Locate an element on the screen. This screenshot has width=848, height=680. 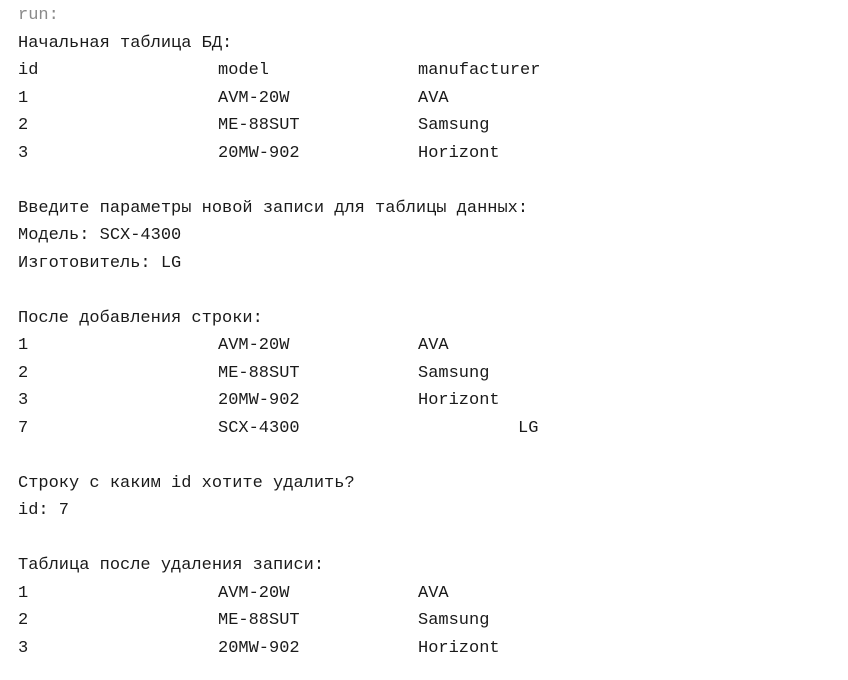
after-add-heading: После добавления строки: is located at coordinates (140, 318).